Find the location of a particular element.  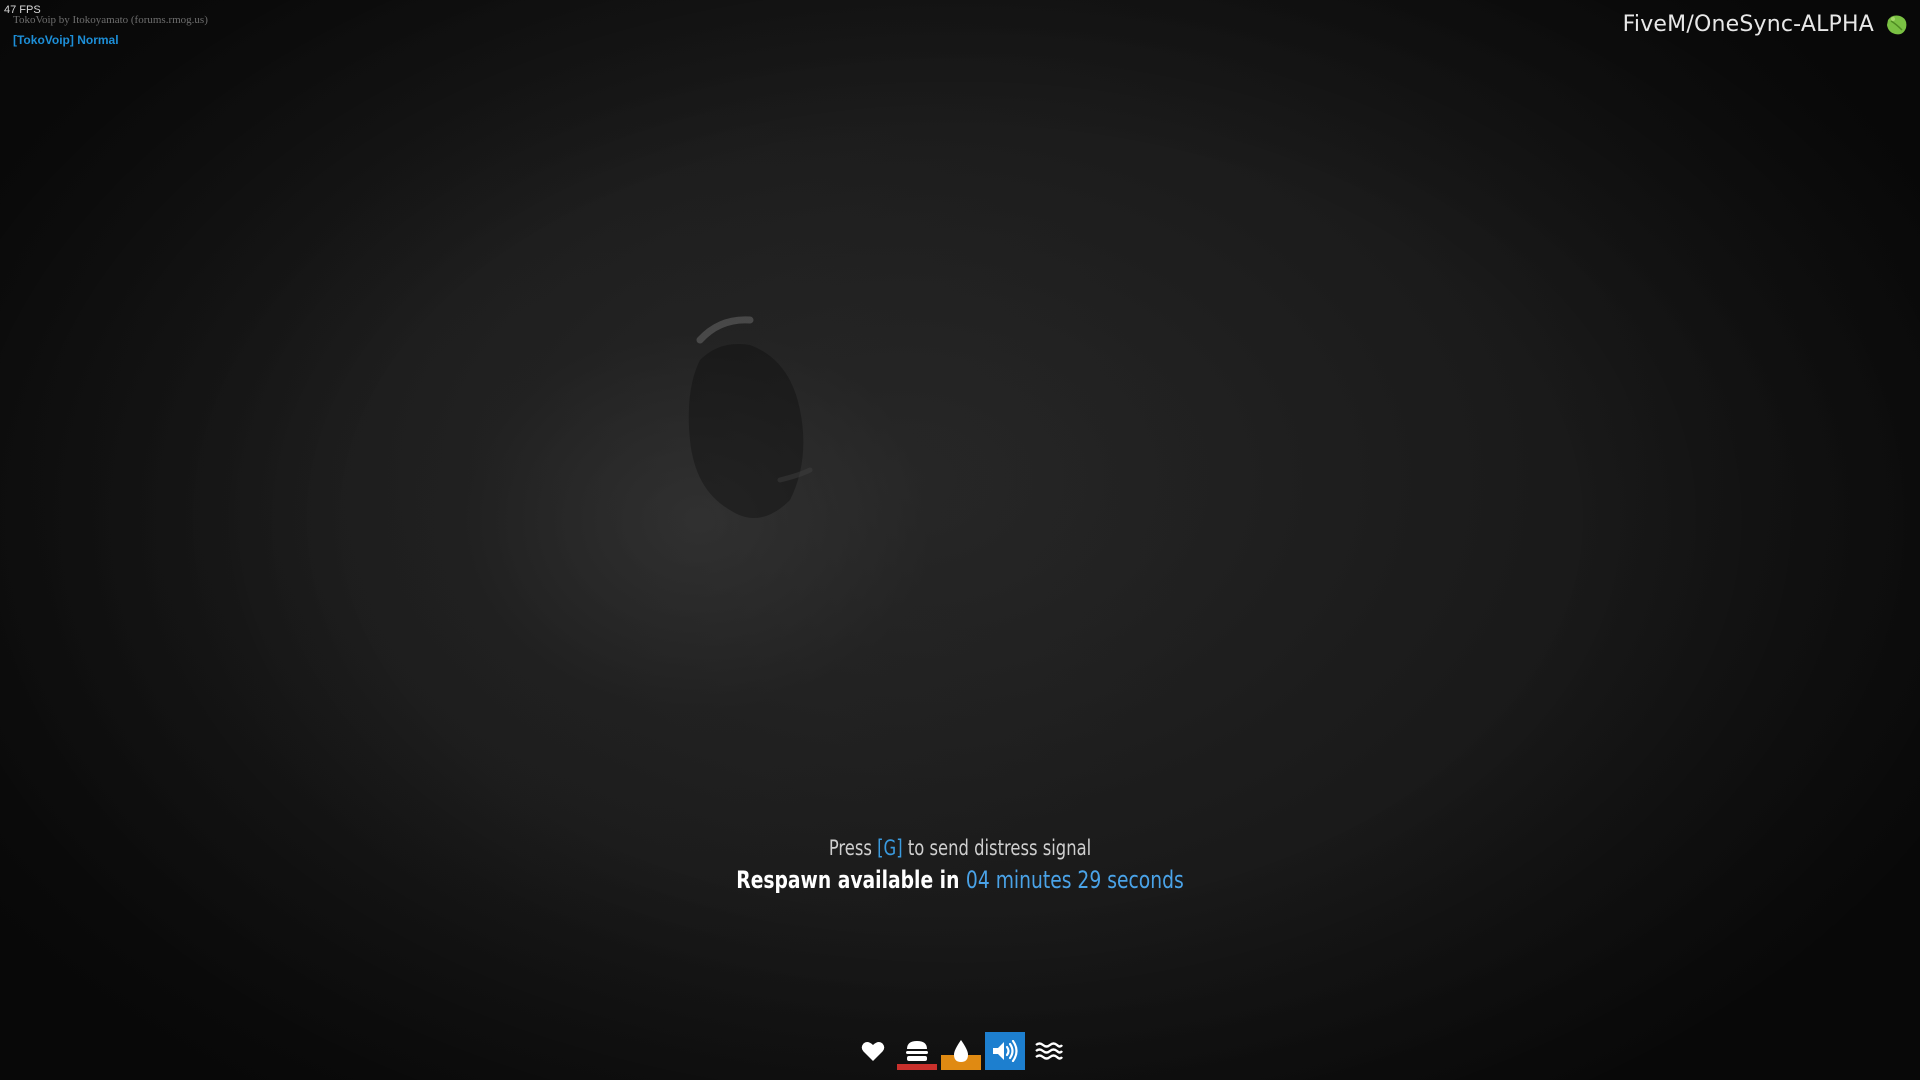

respawn-timer: 04 minutes 29 seconds is located at coordinates (1074, 880).